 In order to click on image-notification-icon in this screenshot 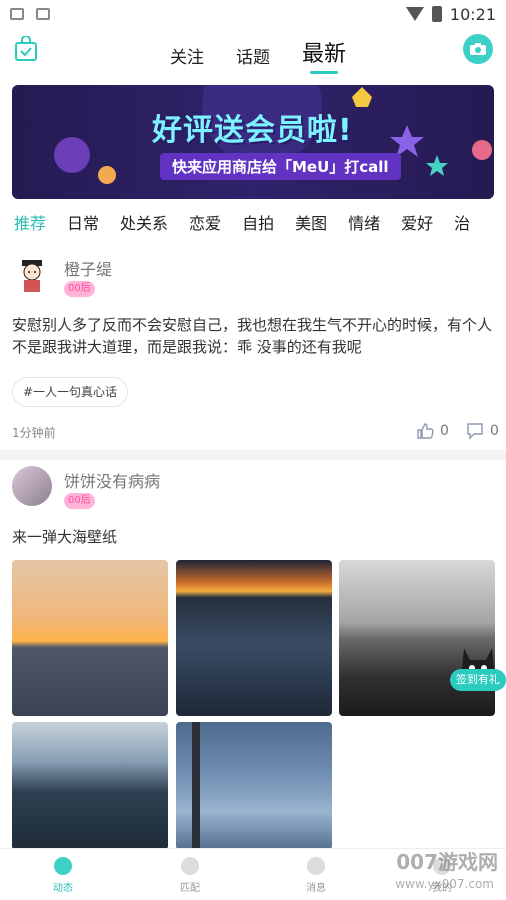, I will do `click(17, 14)`.